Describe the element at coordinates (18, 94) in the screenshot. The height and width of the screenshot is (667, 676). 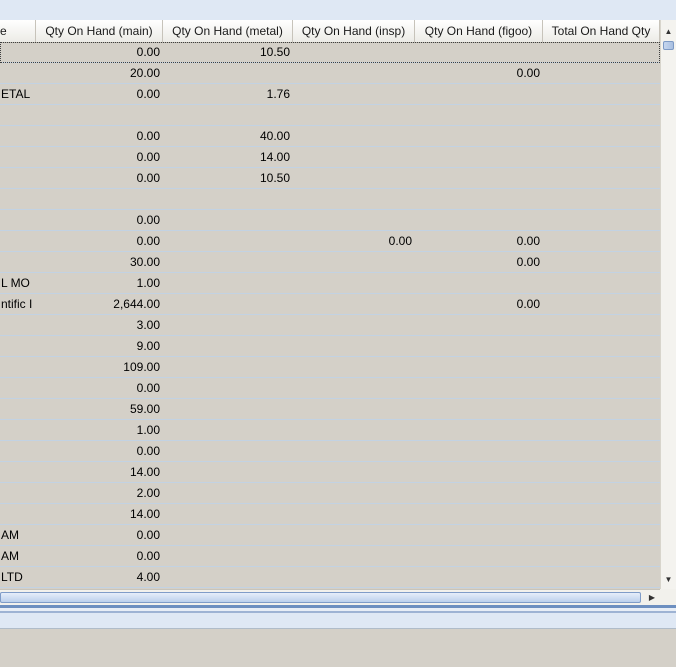
I see `cell-name: ETAL` at that location.